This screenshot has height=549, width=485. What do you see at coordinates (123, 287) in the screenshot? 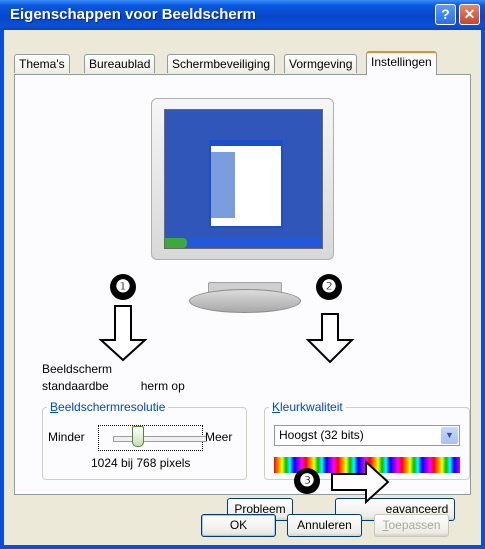
I see `annotation-marker-1: ❶` at bounding box center [123, 287].